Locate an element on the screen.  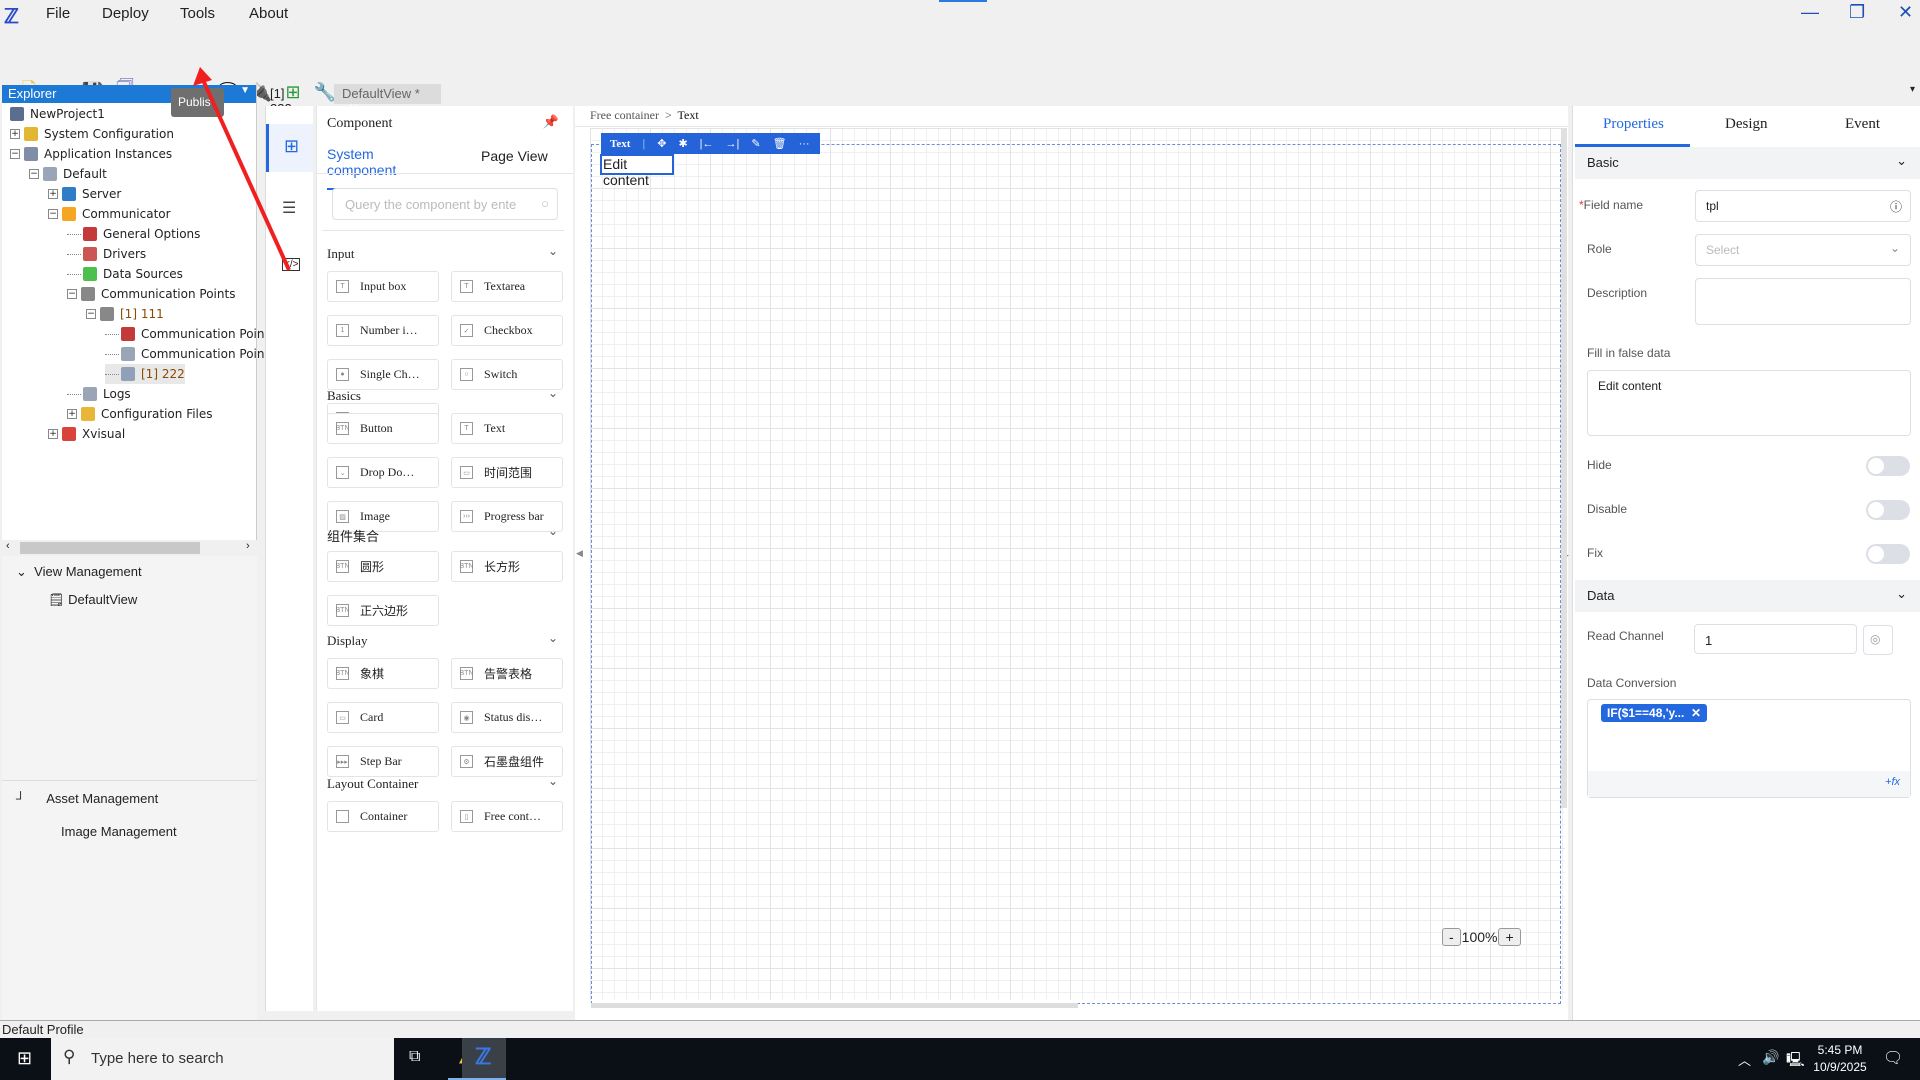
breadcrumb-text: Text is located at coordinates (688, 115).